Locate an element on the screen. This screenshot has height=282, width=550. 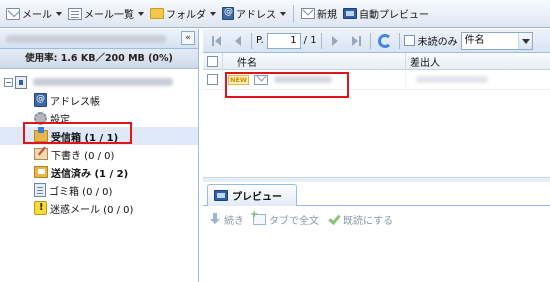
folder-menu-button: フォルダ is located at coordinates (183, 14).